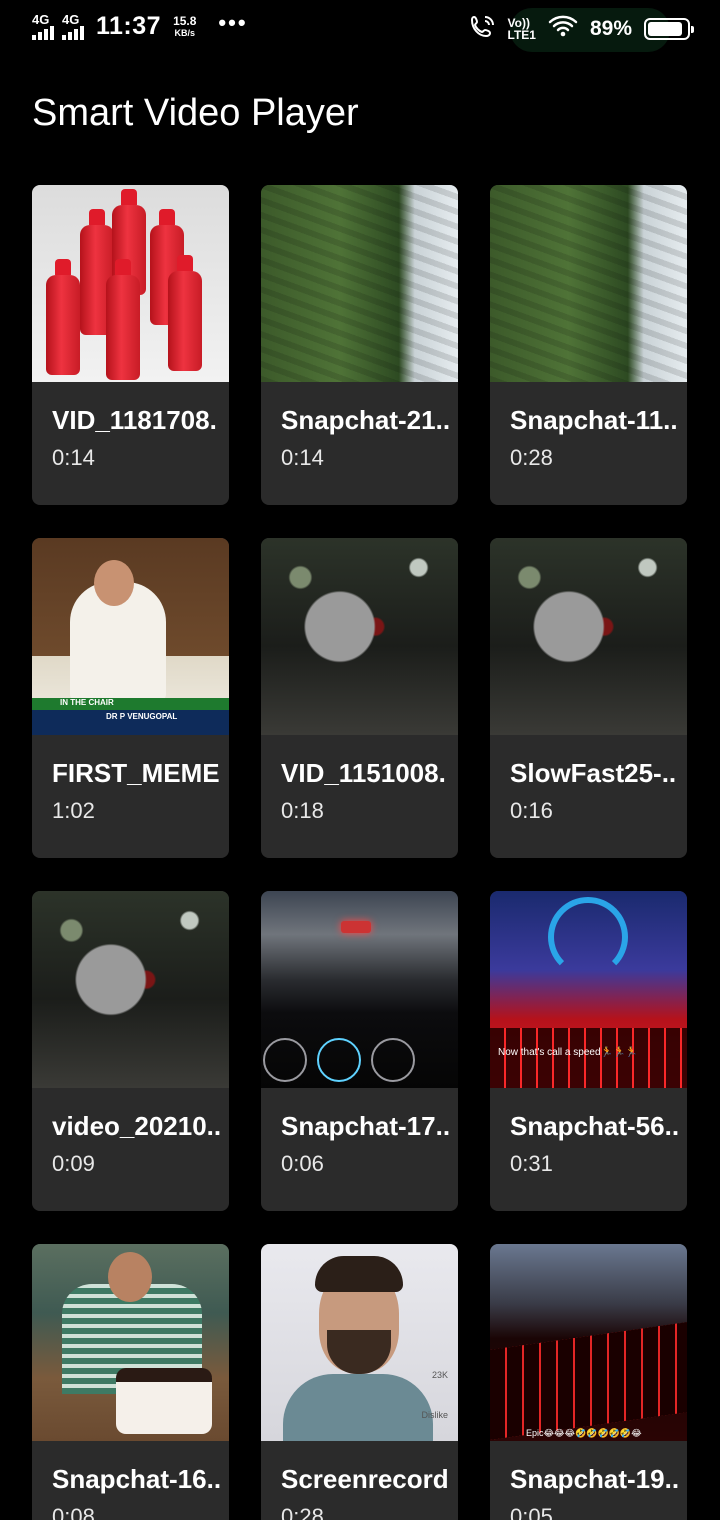 The image size is (720, 1520). I want to click on thumbnail-like-count: 23K, so click(439, 1375).